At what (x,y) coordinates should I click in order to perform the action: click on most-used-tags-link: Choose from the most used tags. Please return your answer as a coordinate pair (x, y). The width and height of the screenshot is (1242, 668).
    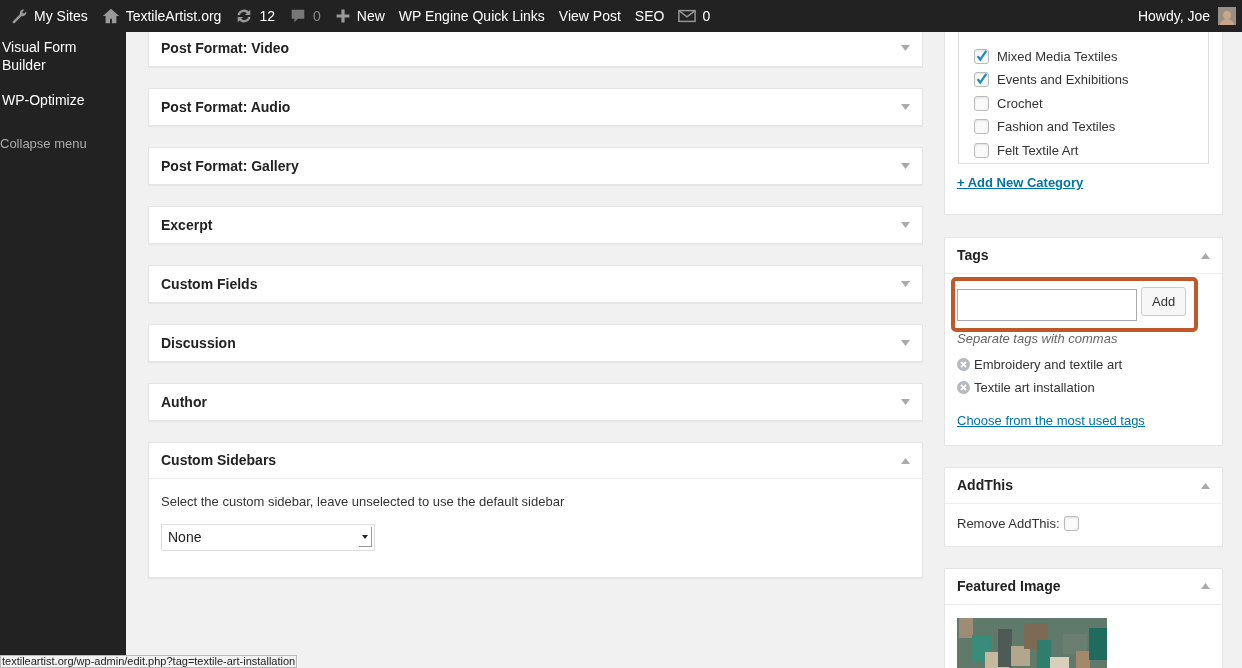
    Looking at the image, I should click on (1051, 421).